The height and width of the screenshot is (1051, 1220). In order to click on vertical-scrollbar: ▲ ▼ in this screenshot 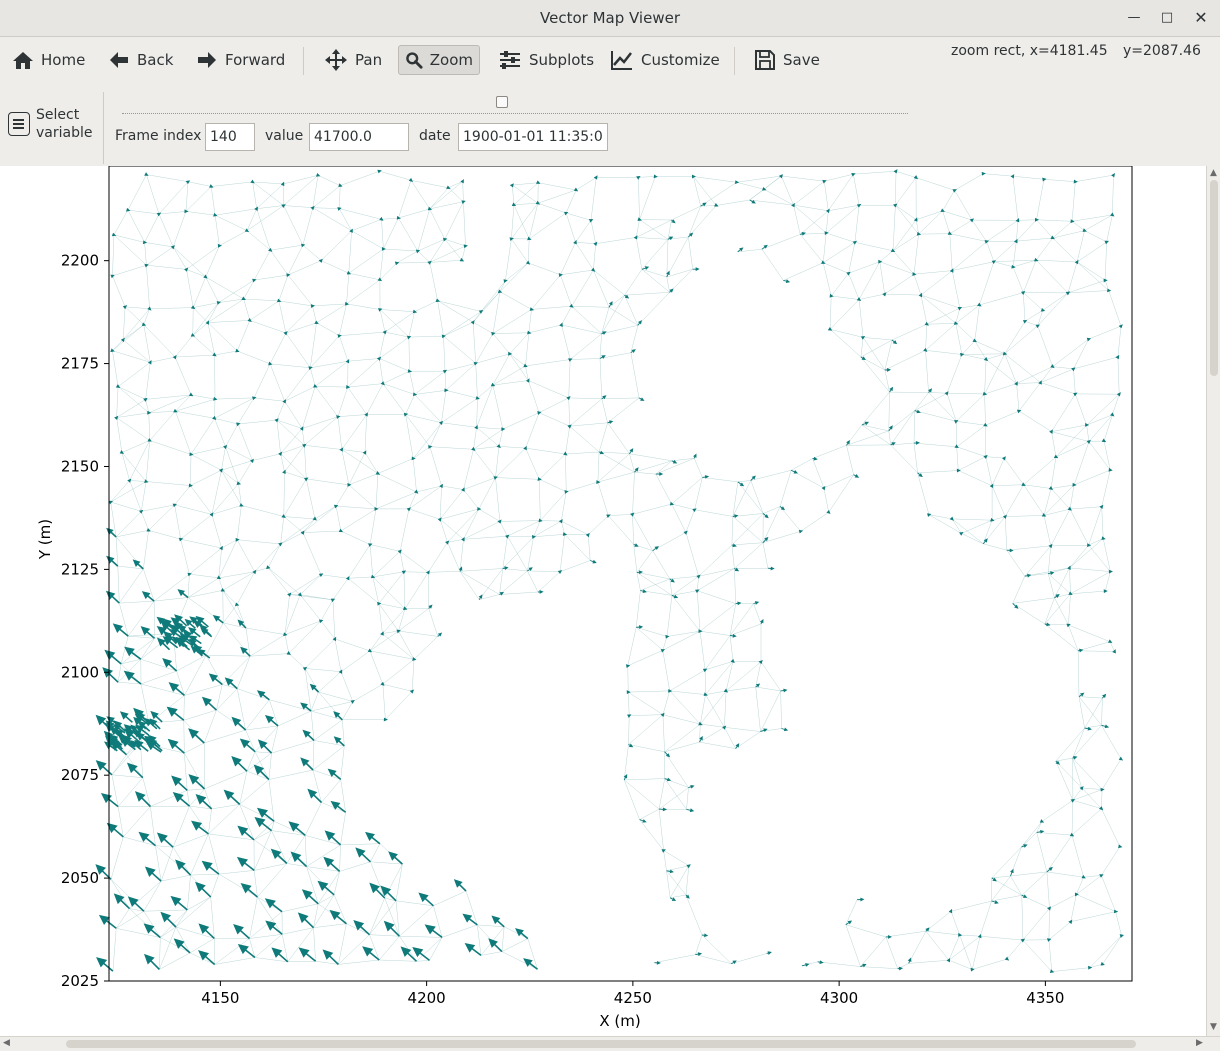, I will do `click(1213, 601)`.